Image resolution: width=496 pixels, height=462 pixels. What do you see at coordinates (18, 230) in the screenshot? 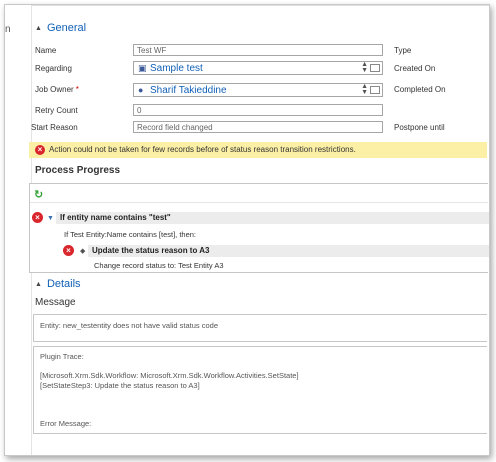
I see `left-nav-strip: n` at bounding box center [18, 230].